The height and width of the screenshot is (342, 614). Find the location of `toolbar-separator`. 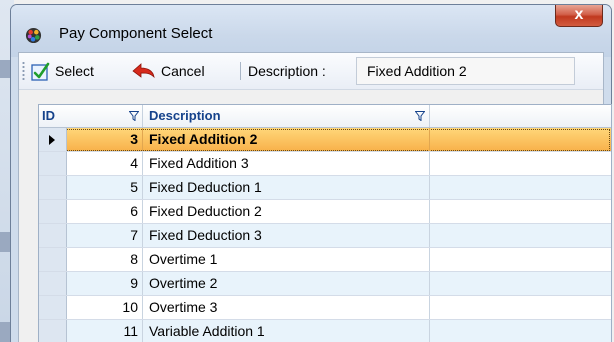

toolbar-separator is located at coordinates (240, 71).